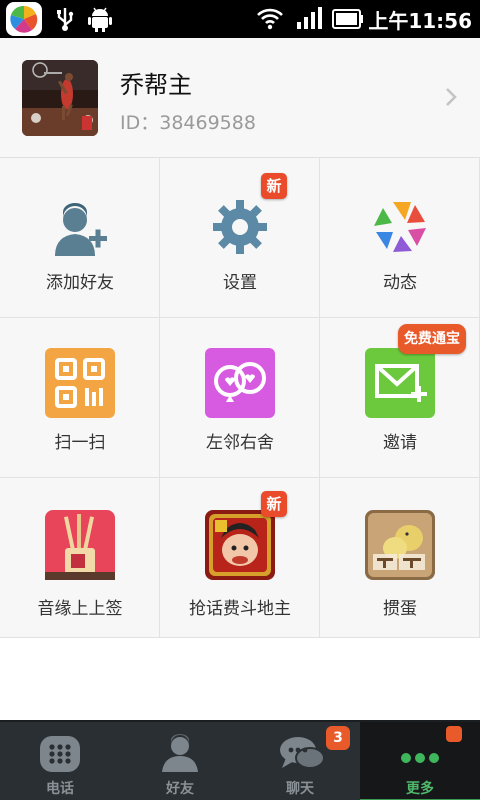 This screenshot has width=480, height=800. I want to click on tab-friends: 好友, so click(180, 761).